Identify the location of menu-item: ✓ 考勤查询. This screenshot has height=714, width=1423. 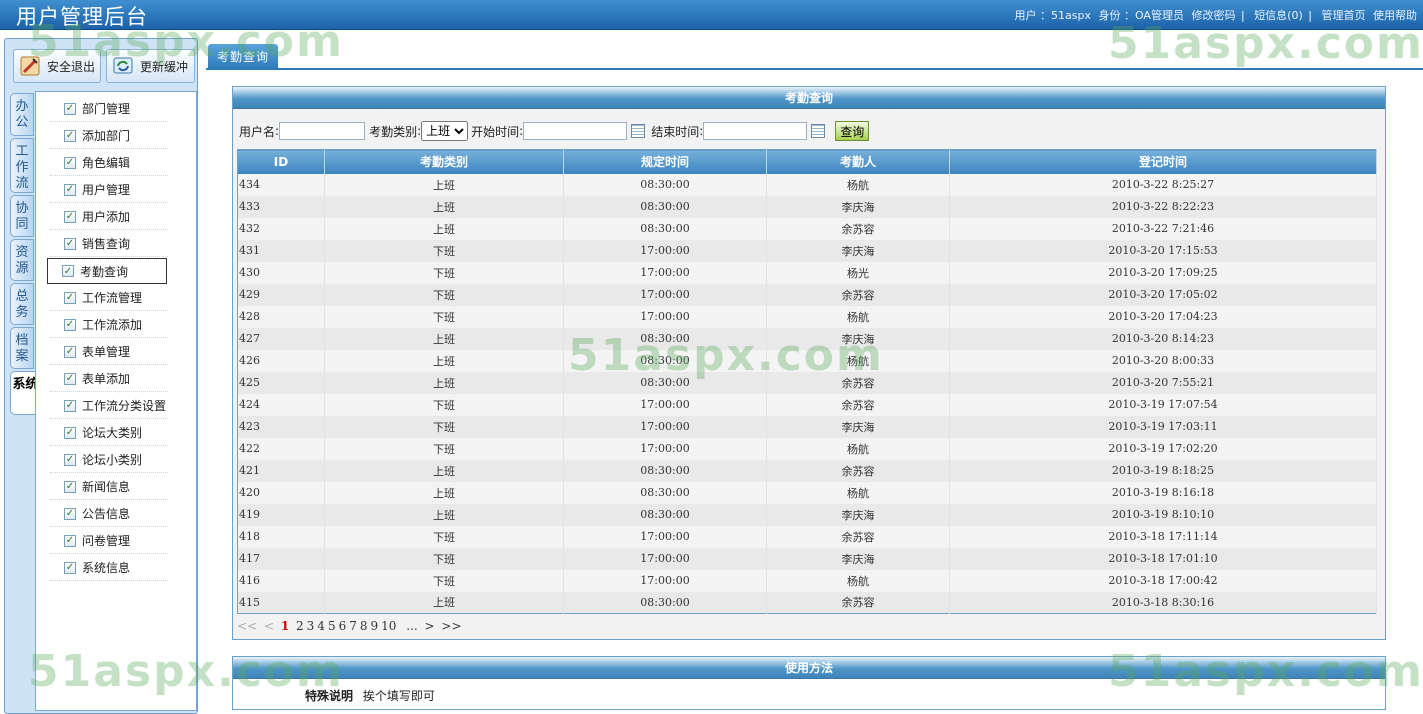
(107, 271).